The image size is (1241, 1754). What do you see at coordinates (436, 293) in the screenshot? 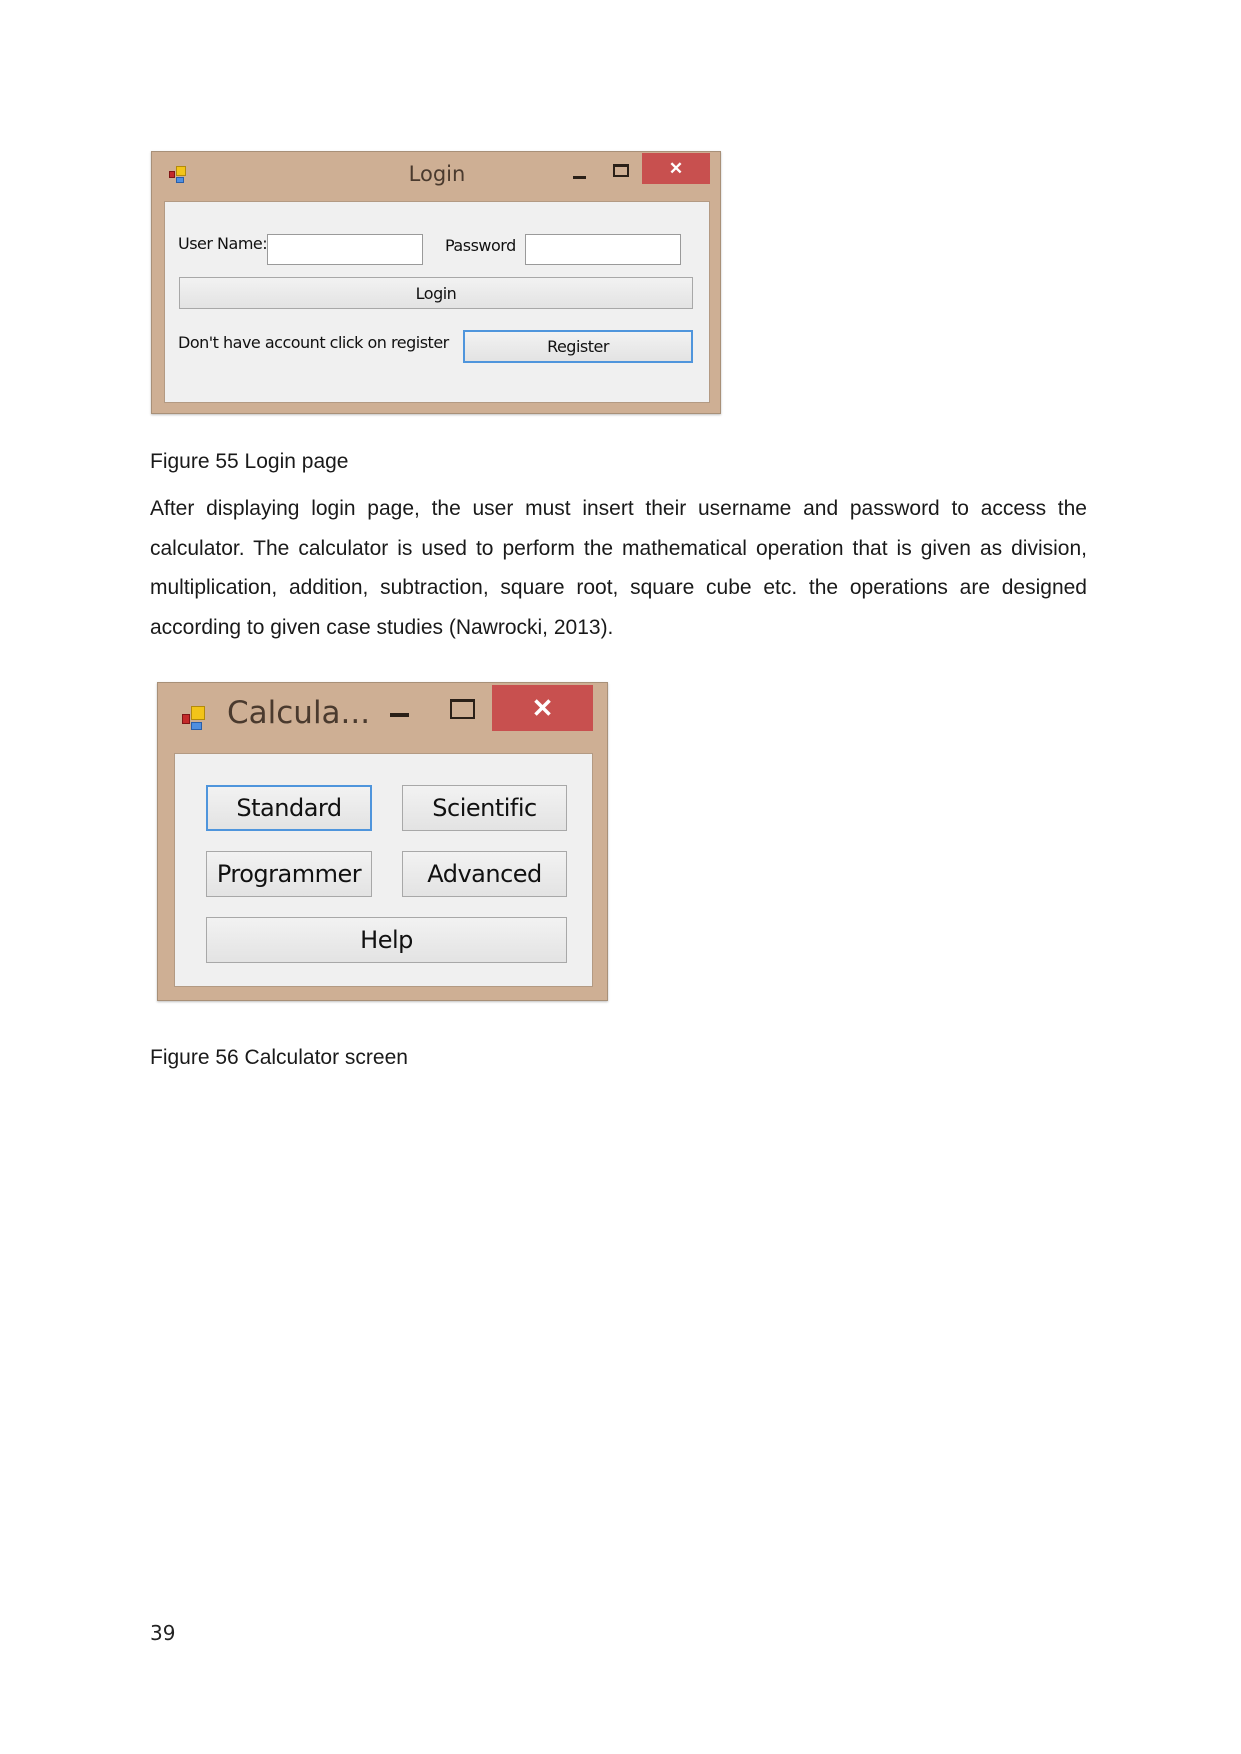
I see `login-button: Login` at bounding box center [436, 293].